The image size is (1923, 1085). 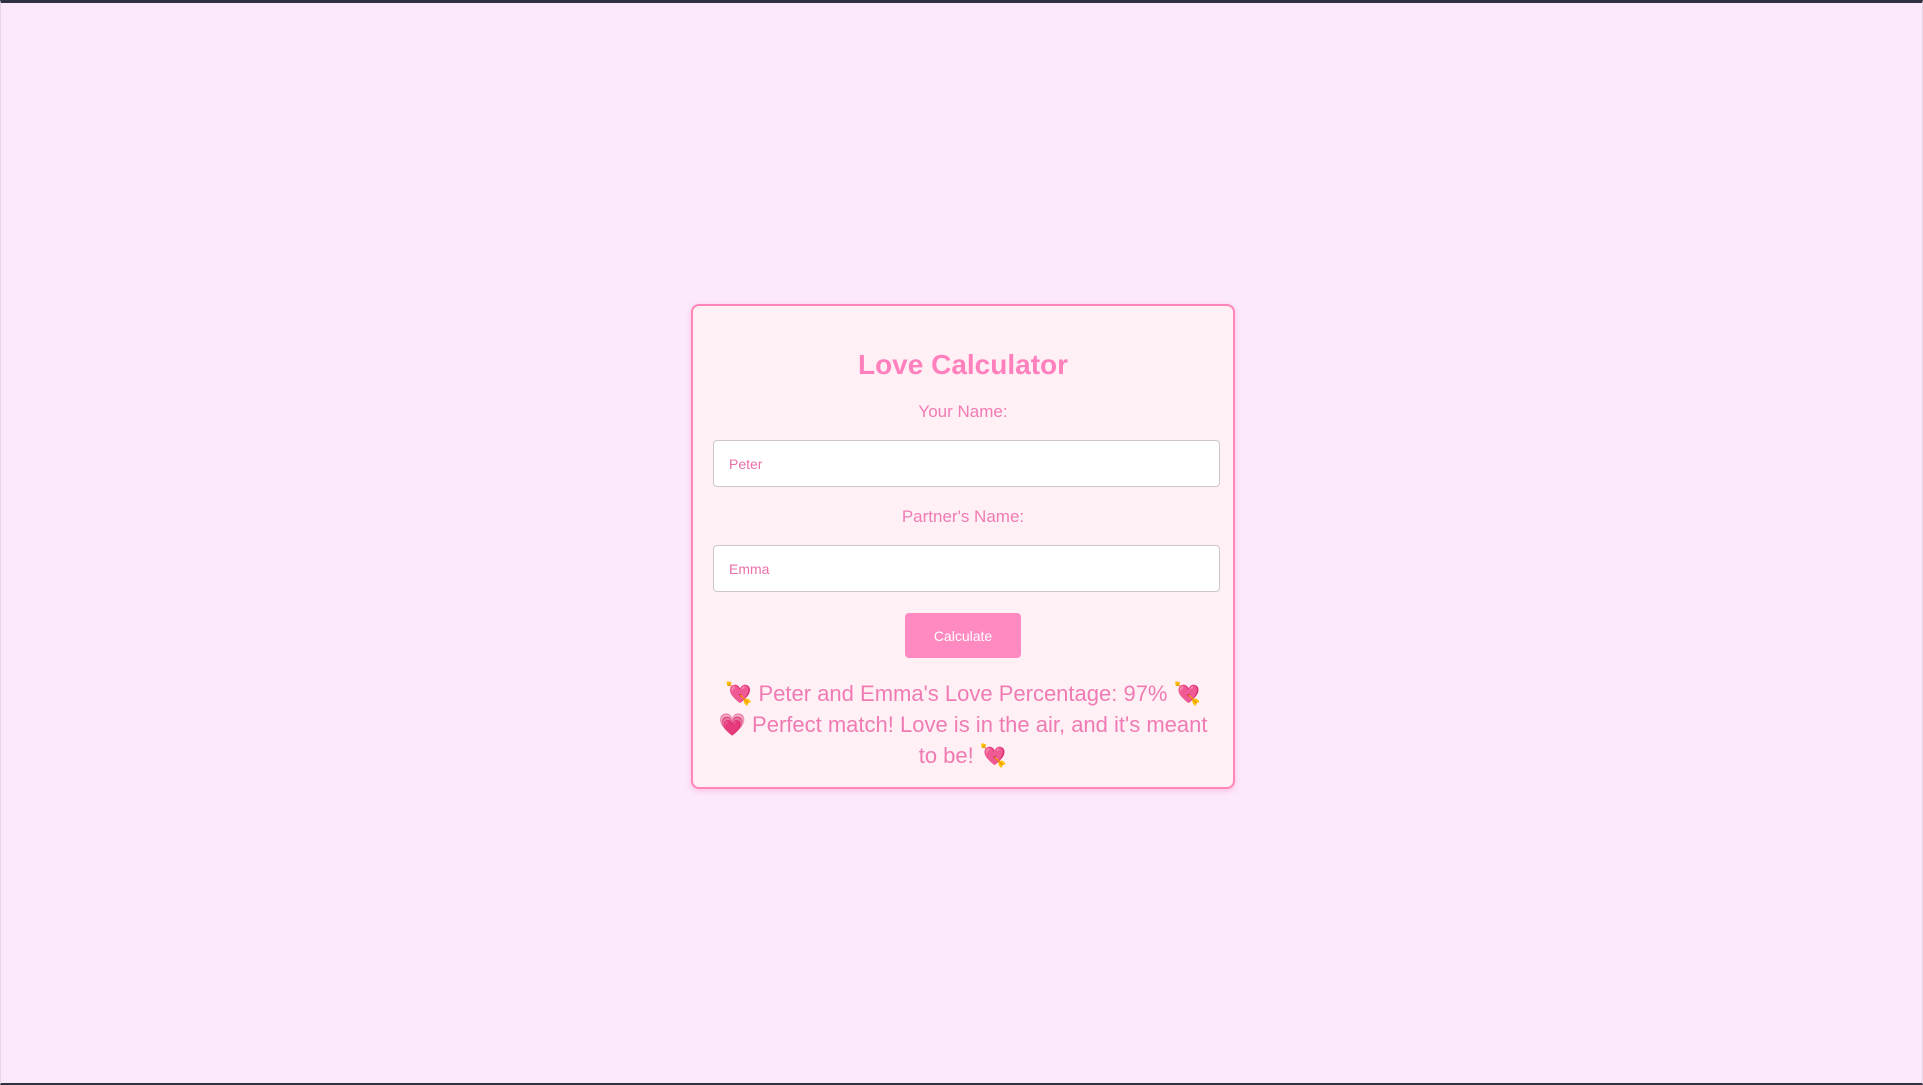 What do you see at coordinates (963, 516) in the screenshot?
I see `partner-name-label: Partner's Name:` at bounding box center [963, 516].